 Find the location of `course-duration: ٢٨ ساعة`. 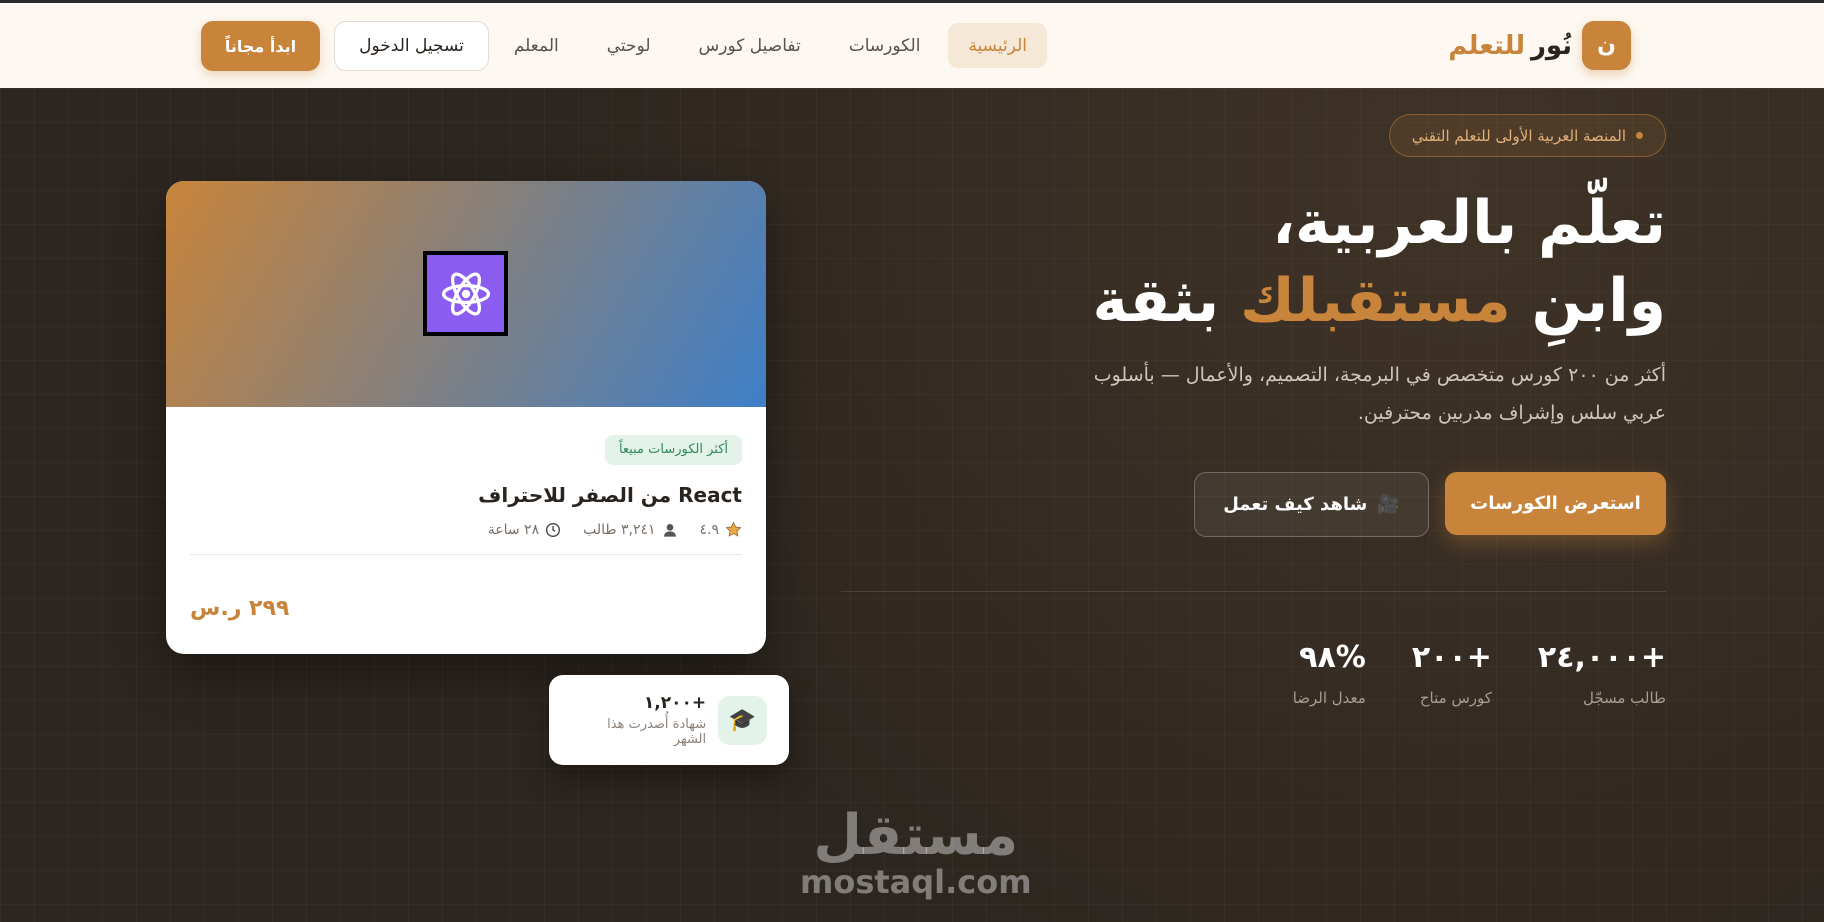

course-duration: ٢٨ ساعة is located at coordinates (524, 530).